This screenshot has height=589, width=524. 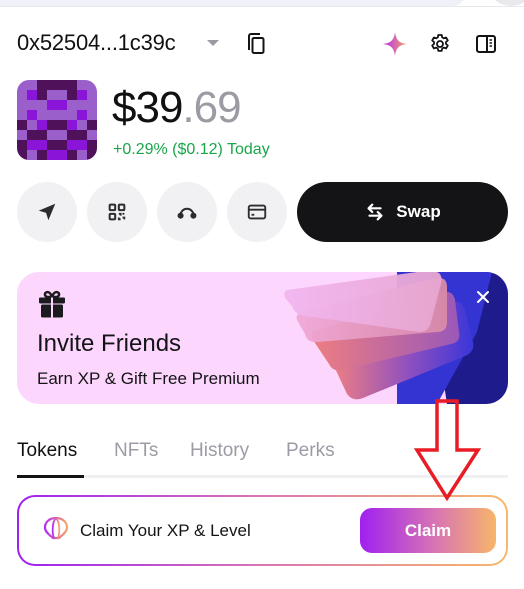 I want to click on wallet-header: 0x52504...1c39c, so click(x=262, y=44).